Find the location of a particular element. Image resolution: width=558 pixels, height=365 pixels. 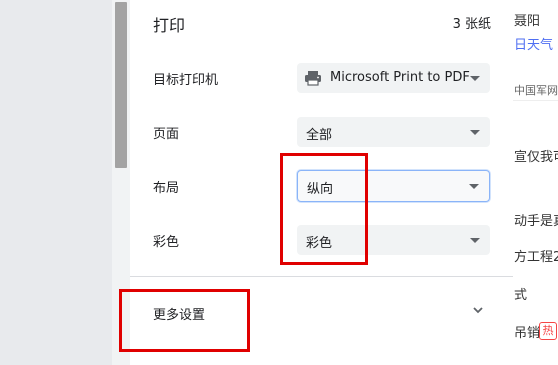

bg-location: 聂阳 is located at coordinates (527, 21).